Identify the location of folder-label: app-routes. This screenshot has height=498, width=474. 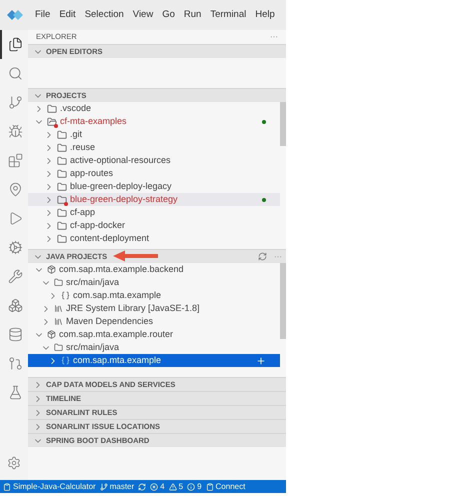
(92, 173).